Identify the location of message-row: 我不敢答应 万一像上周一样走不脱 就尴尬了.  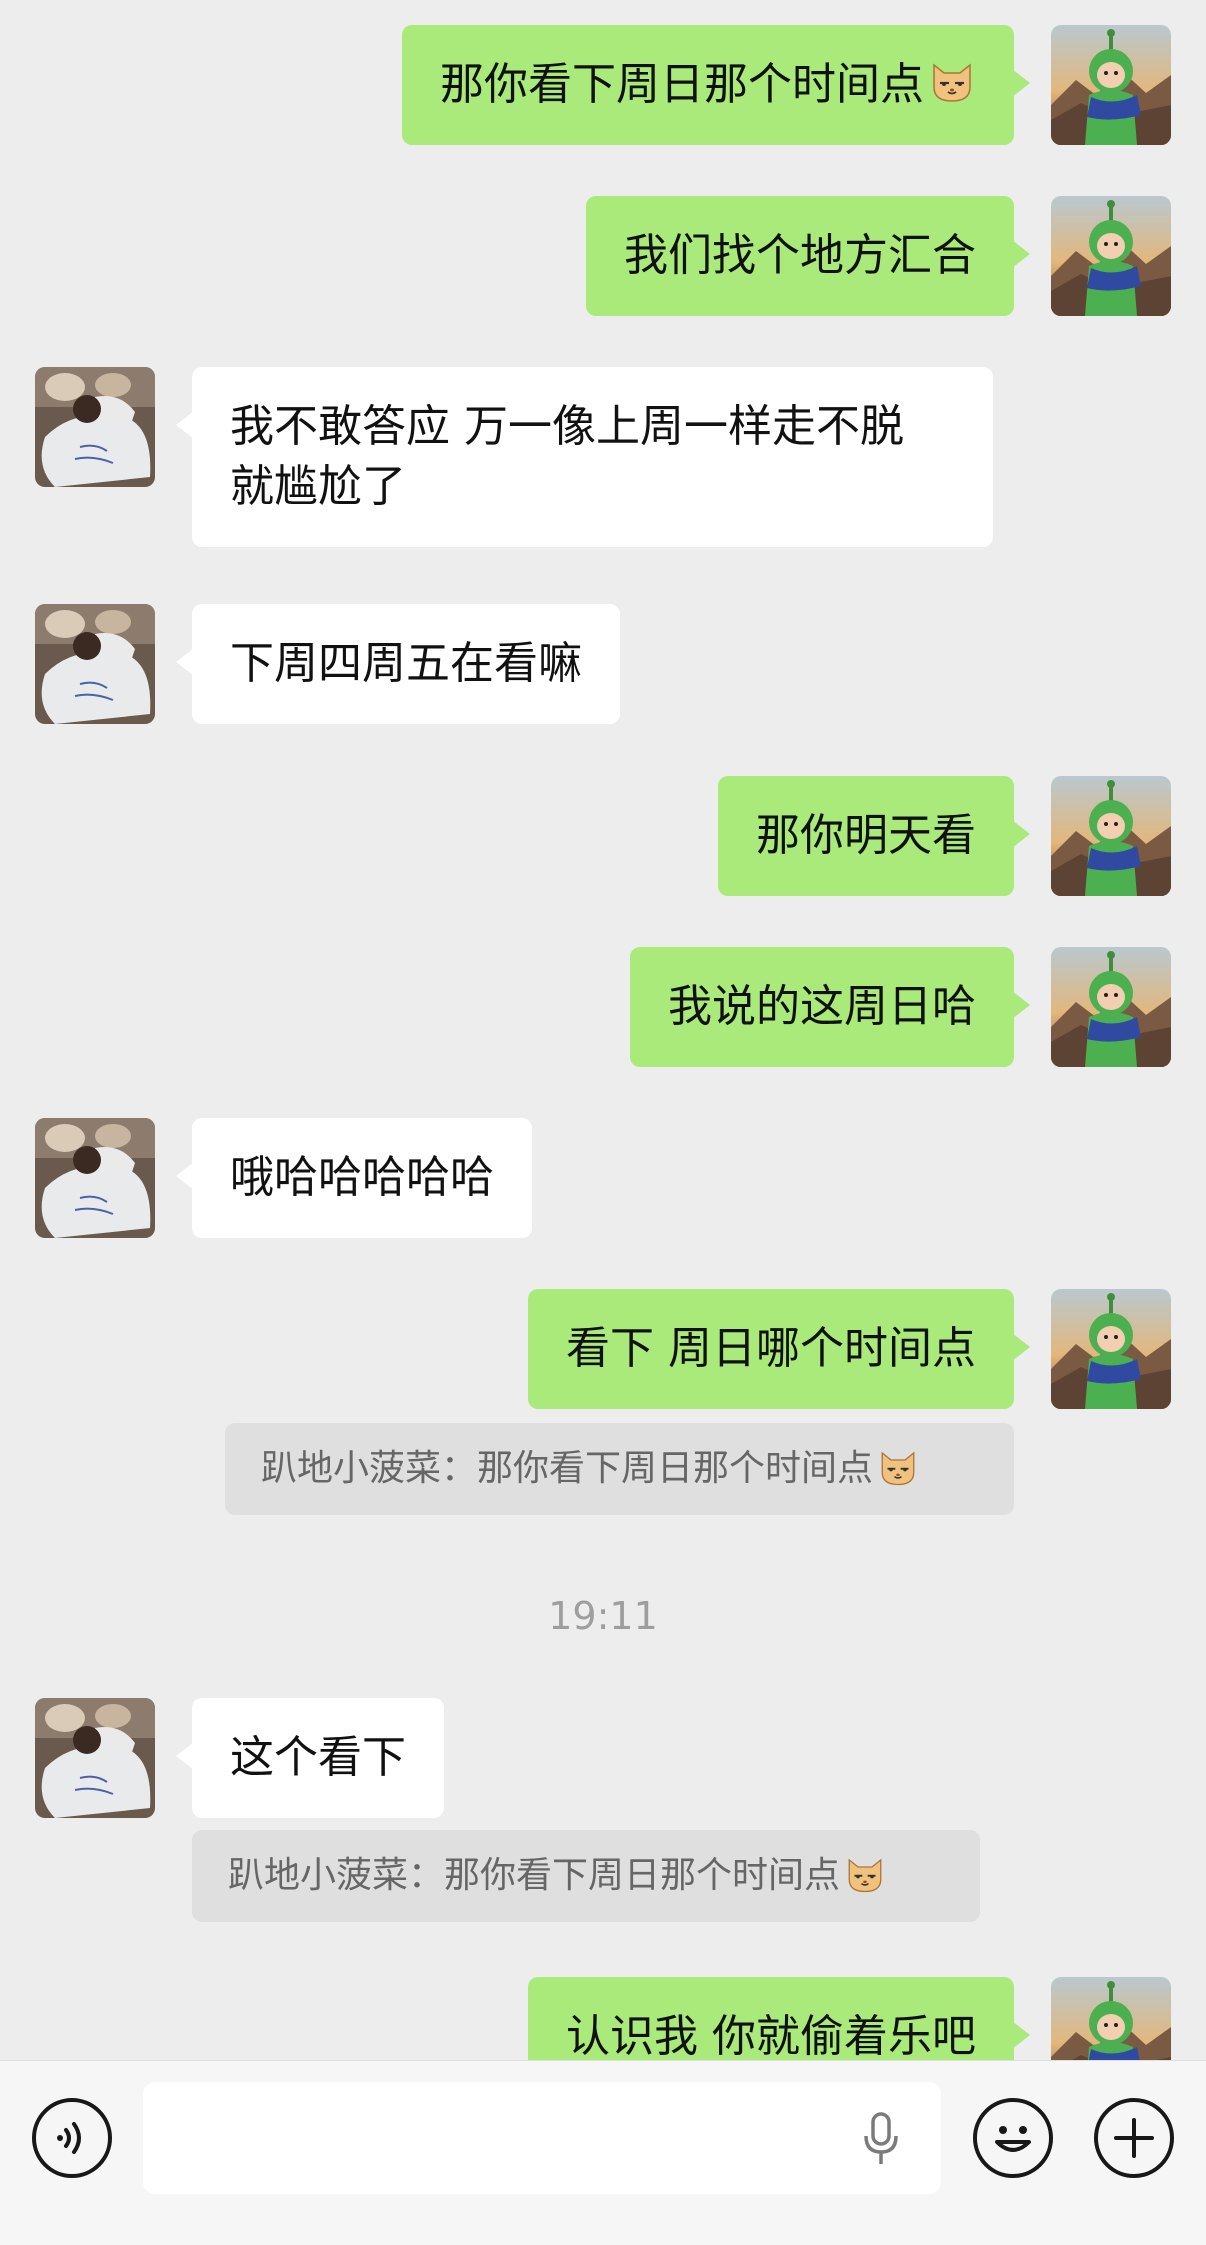
(603, 460).